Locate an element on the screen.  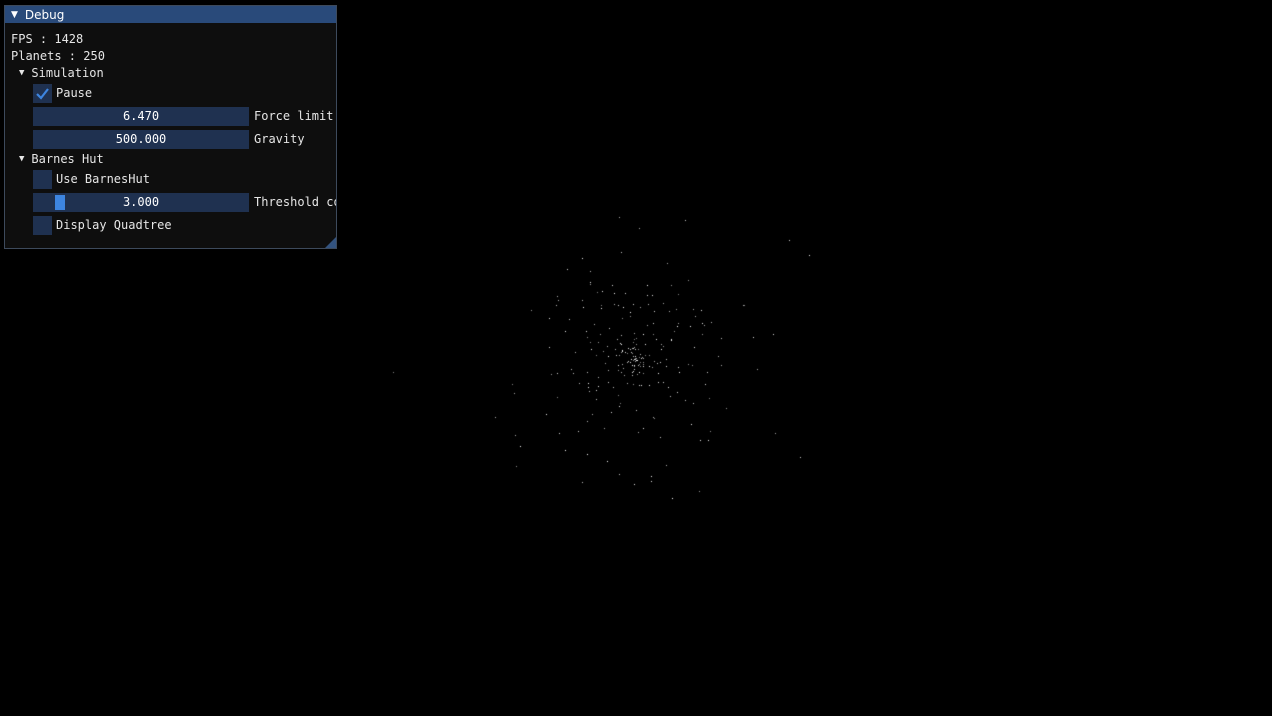
pause-checkbox is located at coordinates (42, 93).